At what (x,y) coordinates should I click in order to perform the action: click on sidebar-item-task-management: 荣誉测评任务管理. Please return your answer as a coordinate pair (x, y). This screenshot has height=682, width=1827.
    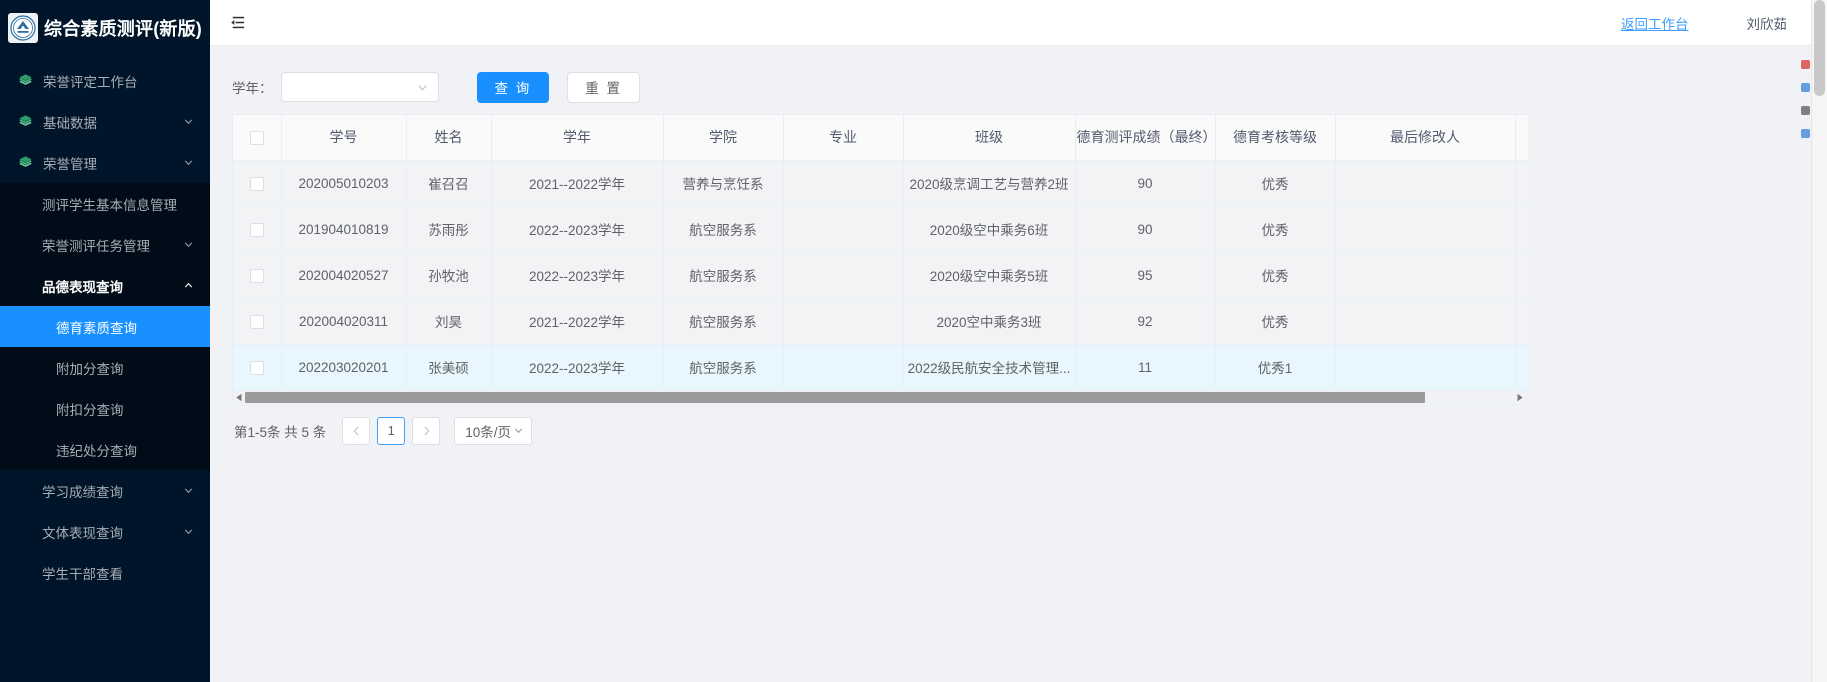
    Looking at the image, I should click on (105, 244).